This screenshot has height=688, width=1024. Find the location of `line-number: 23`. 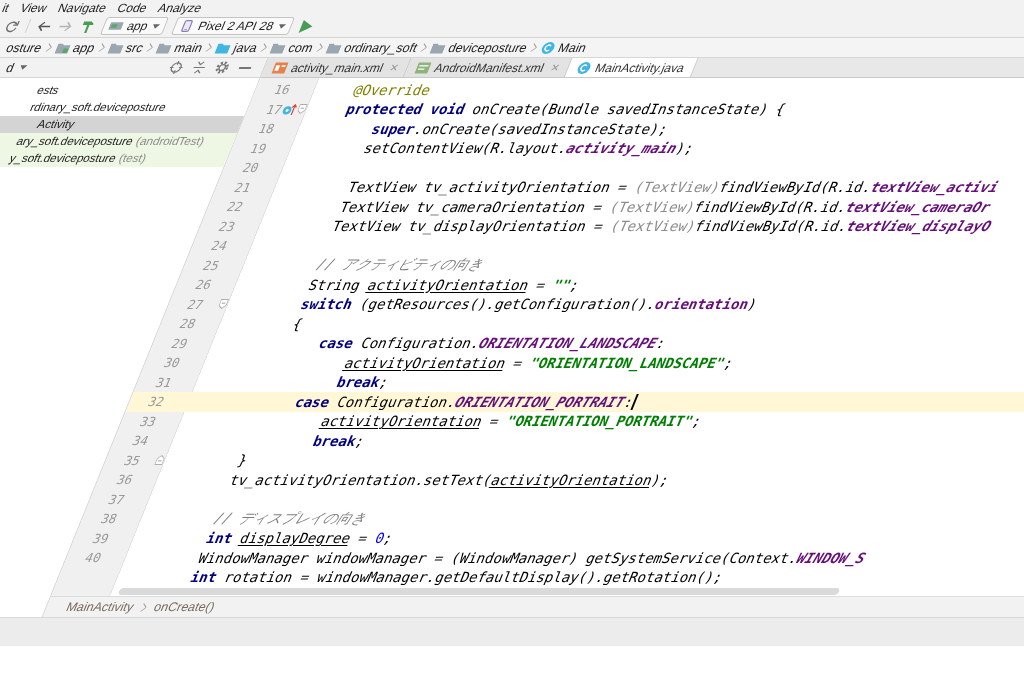

line-number: 23 is located at coordinates (226, 226).